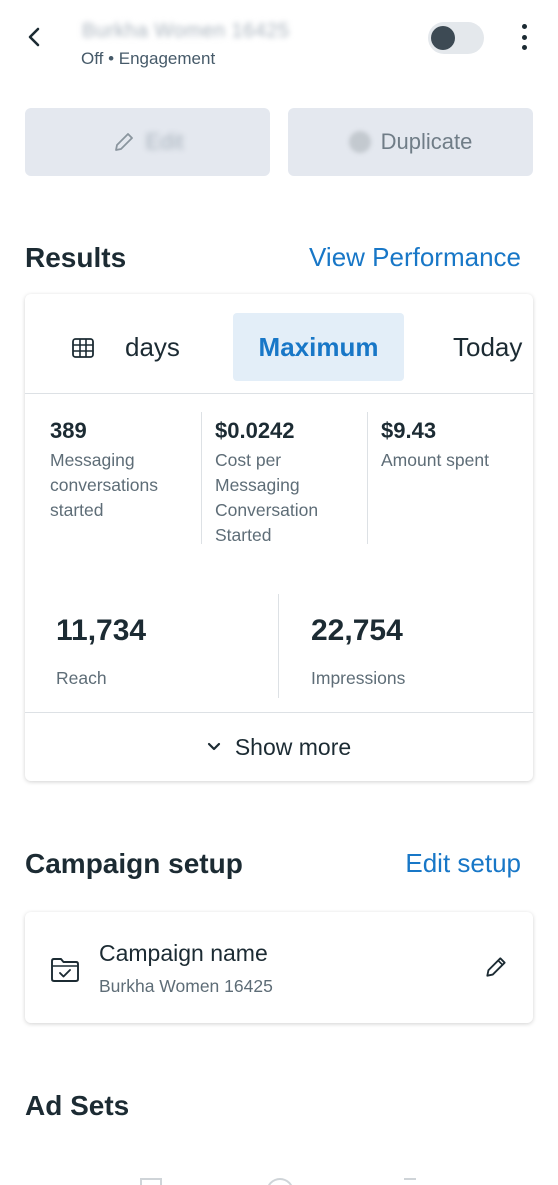 This screenshot has width=558, height=1185. I want to click on nav-home-icon, so click(280, 1181).